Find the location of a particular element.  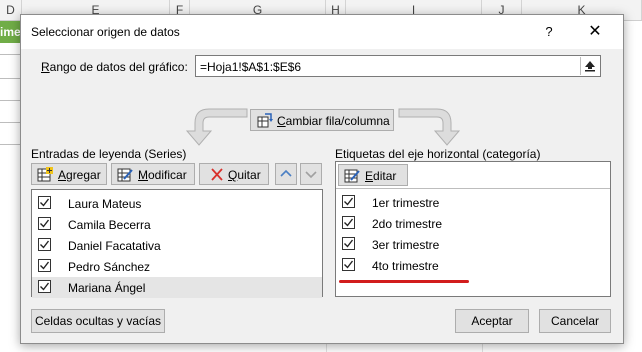

edit-series-label: Modificar is located at coordinates (162, 175).